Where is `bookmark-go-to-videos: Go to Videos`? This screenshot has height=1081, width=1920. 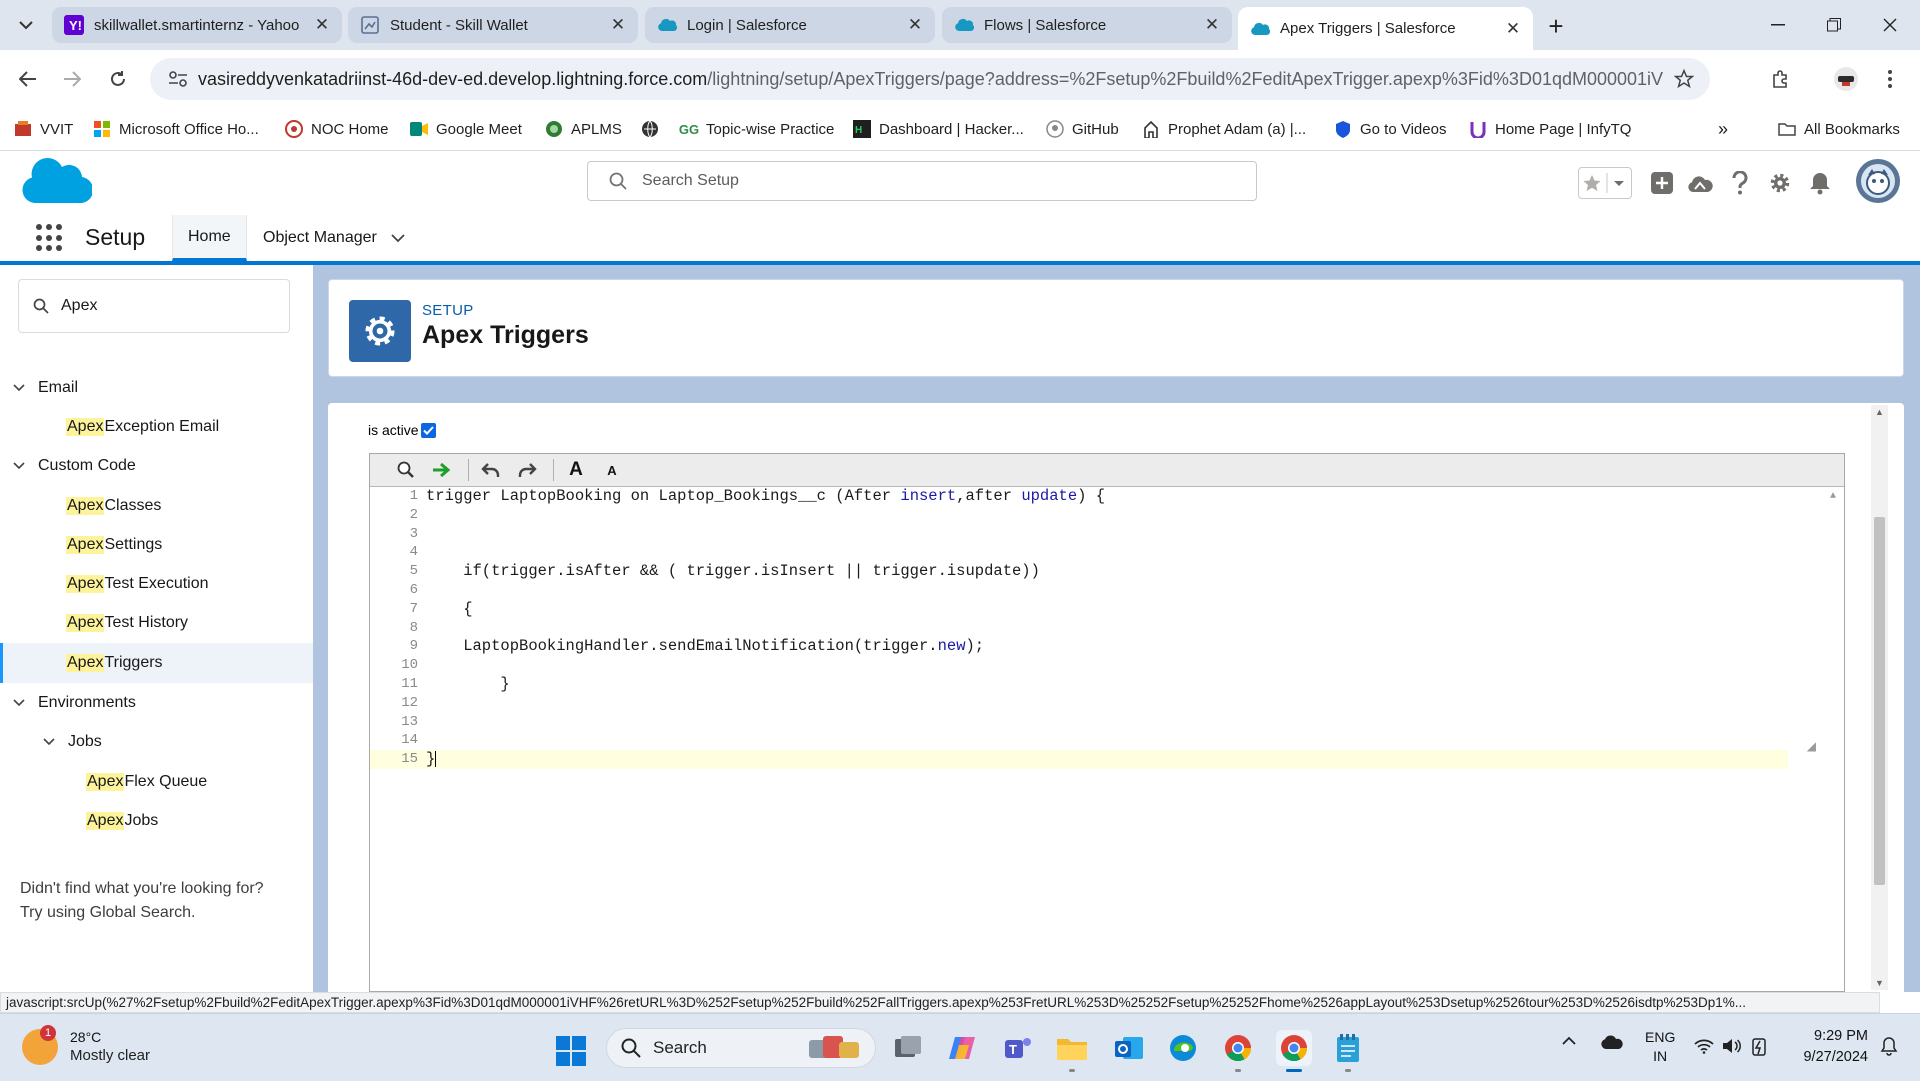
bookmark-go-to-videos: Go to Videos is located at coordinates (1390, 129).